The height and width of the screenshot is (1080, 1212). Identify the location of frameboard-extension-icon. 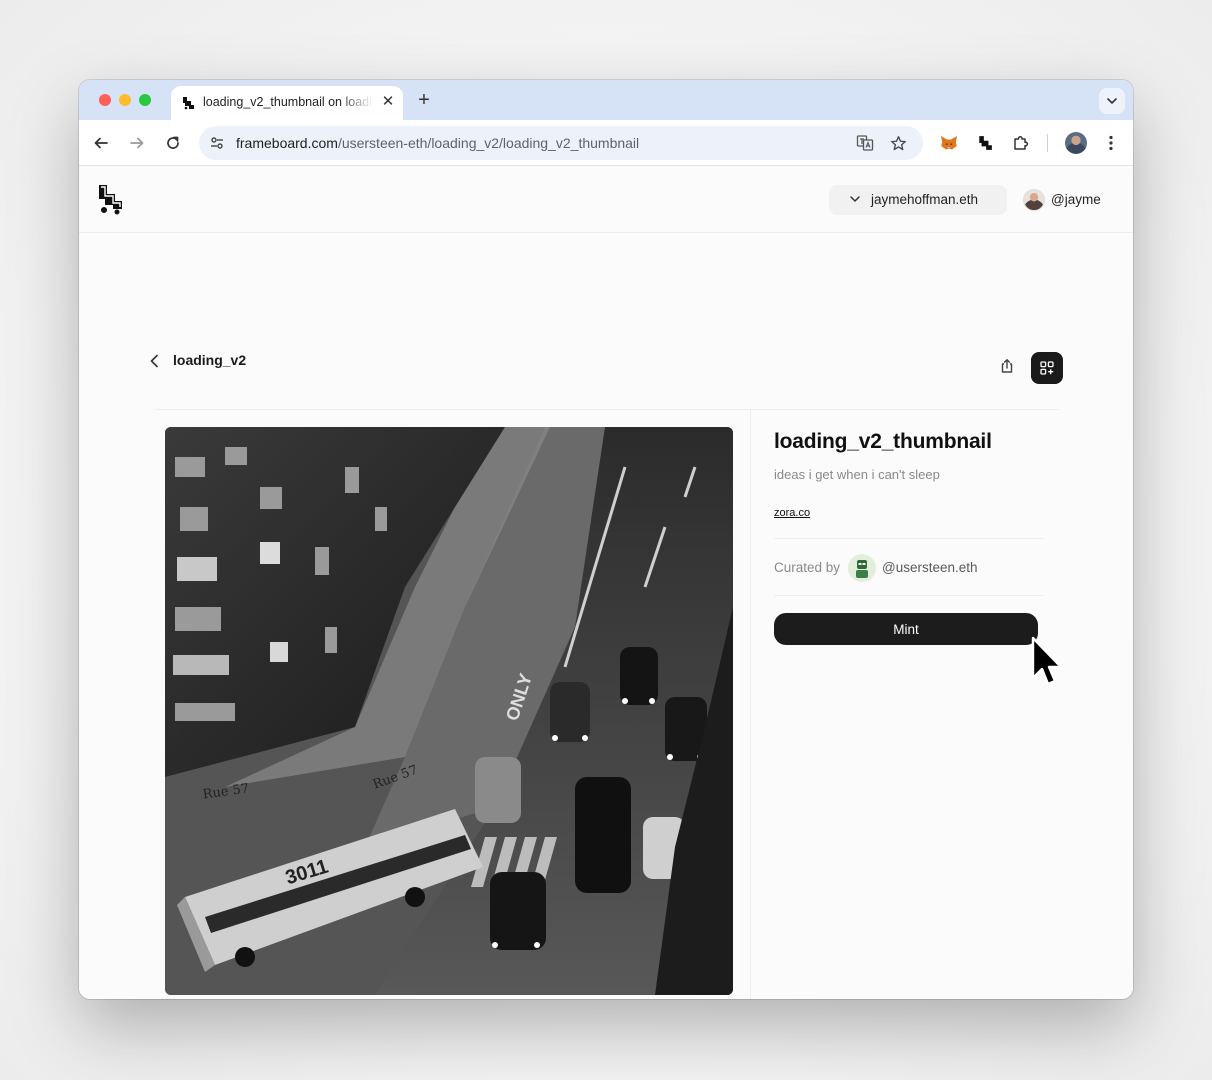
(985, 143).